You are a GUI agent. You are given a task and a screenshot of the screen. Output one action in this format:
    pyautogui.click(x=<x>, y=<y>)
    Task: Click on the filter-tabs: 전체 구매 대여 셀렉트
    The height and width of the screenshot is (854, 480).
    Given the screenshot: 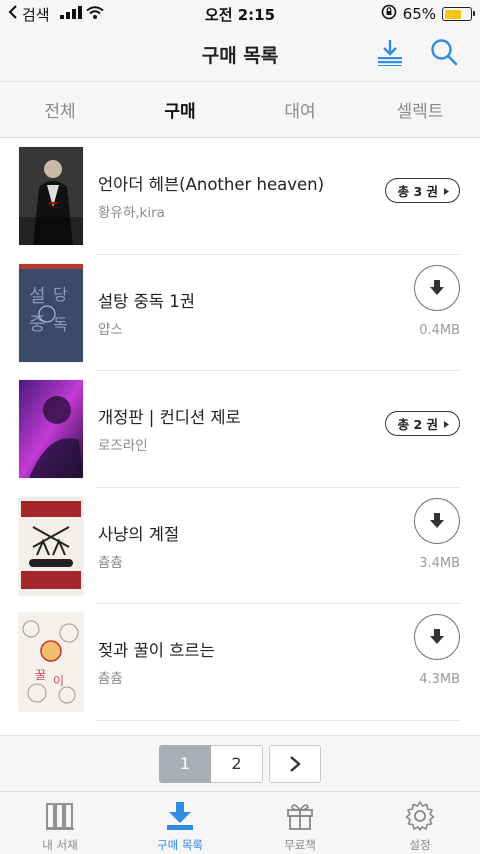 What is the action you would take?
    pyautogui.click(x=240, y=110)
    